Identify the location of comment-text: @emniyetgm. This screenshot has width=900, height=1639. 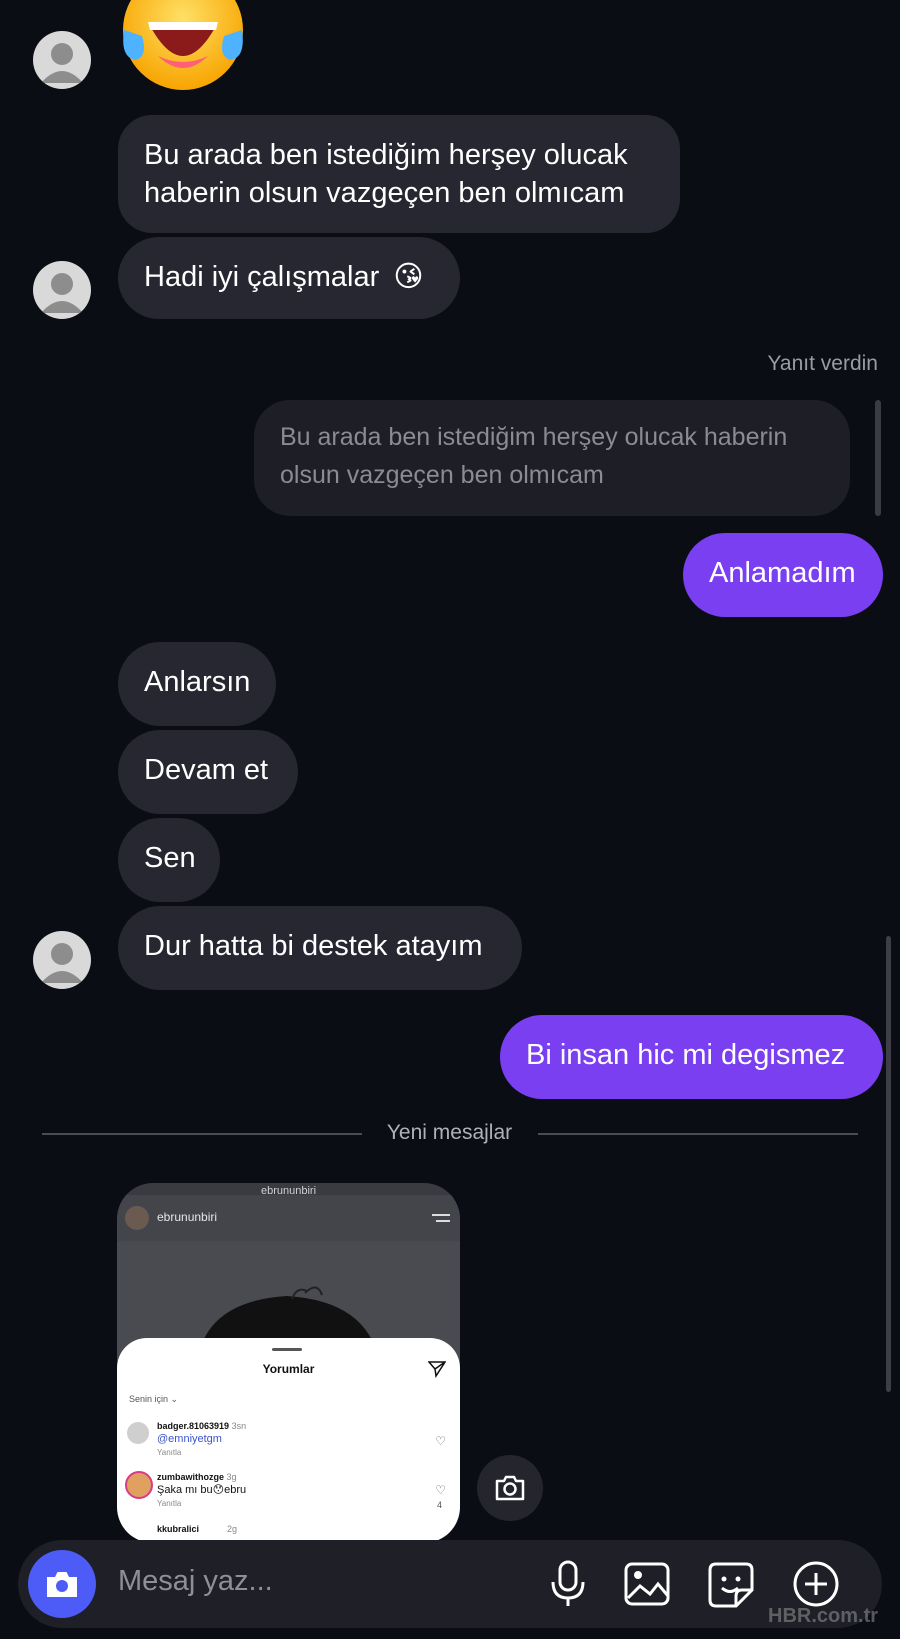
(189, 1439).